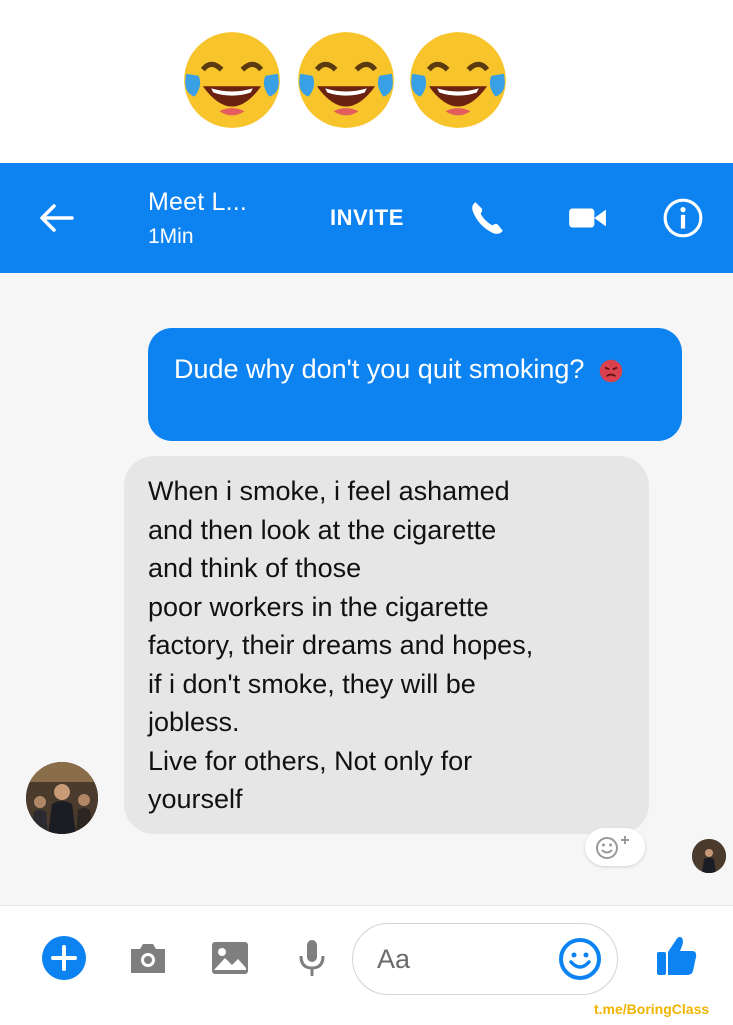 This screenshot has height=1025, width=733. Describe the element at coordinates (148, 958) in the screenshot. I see `camera-icon` at that location.